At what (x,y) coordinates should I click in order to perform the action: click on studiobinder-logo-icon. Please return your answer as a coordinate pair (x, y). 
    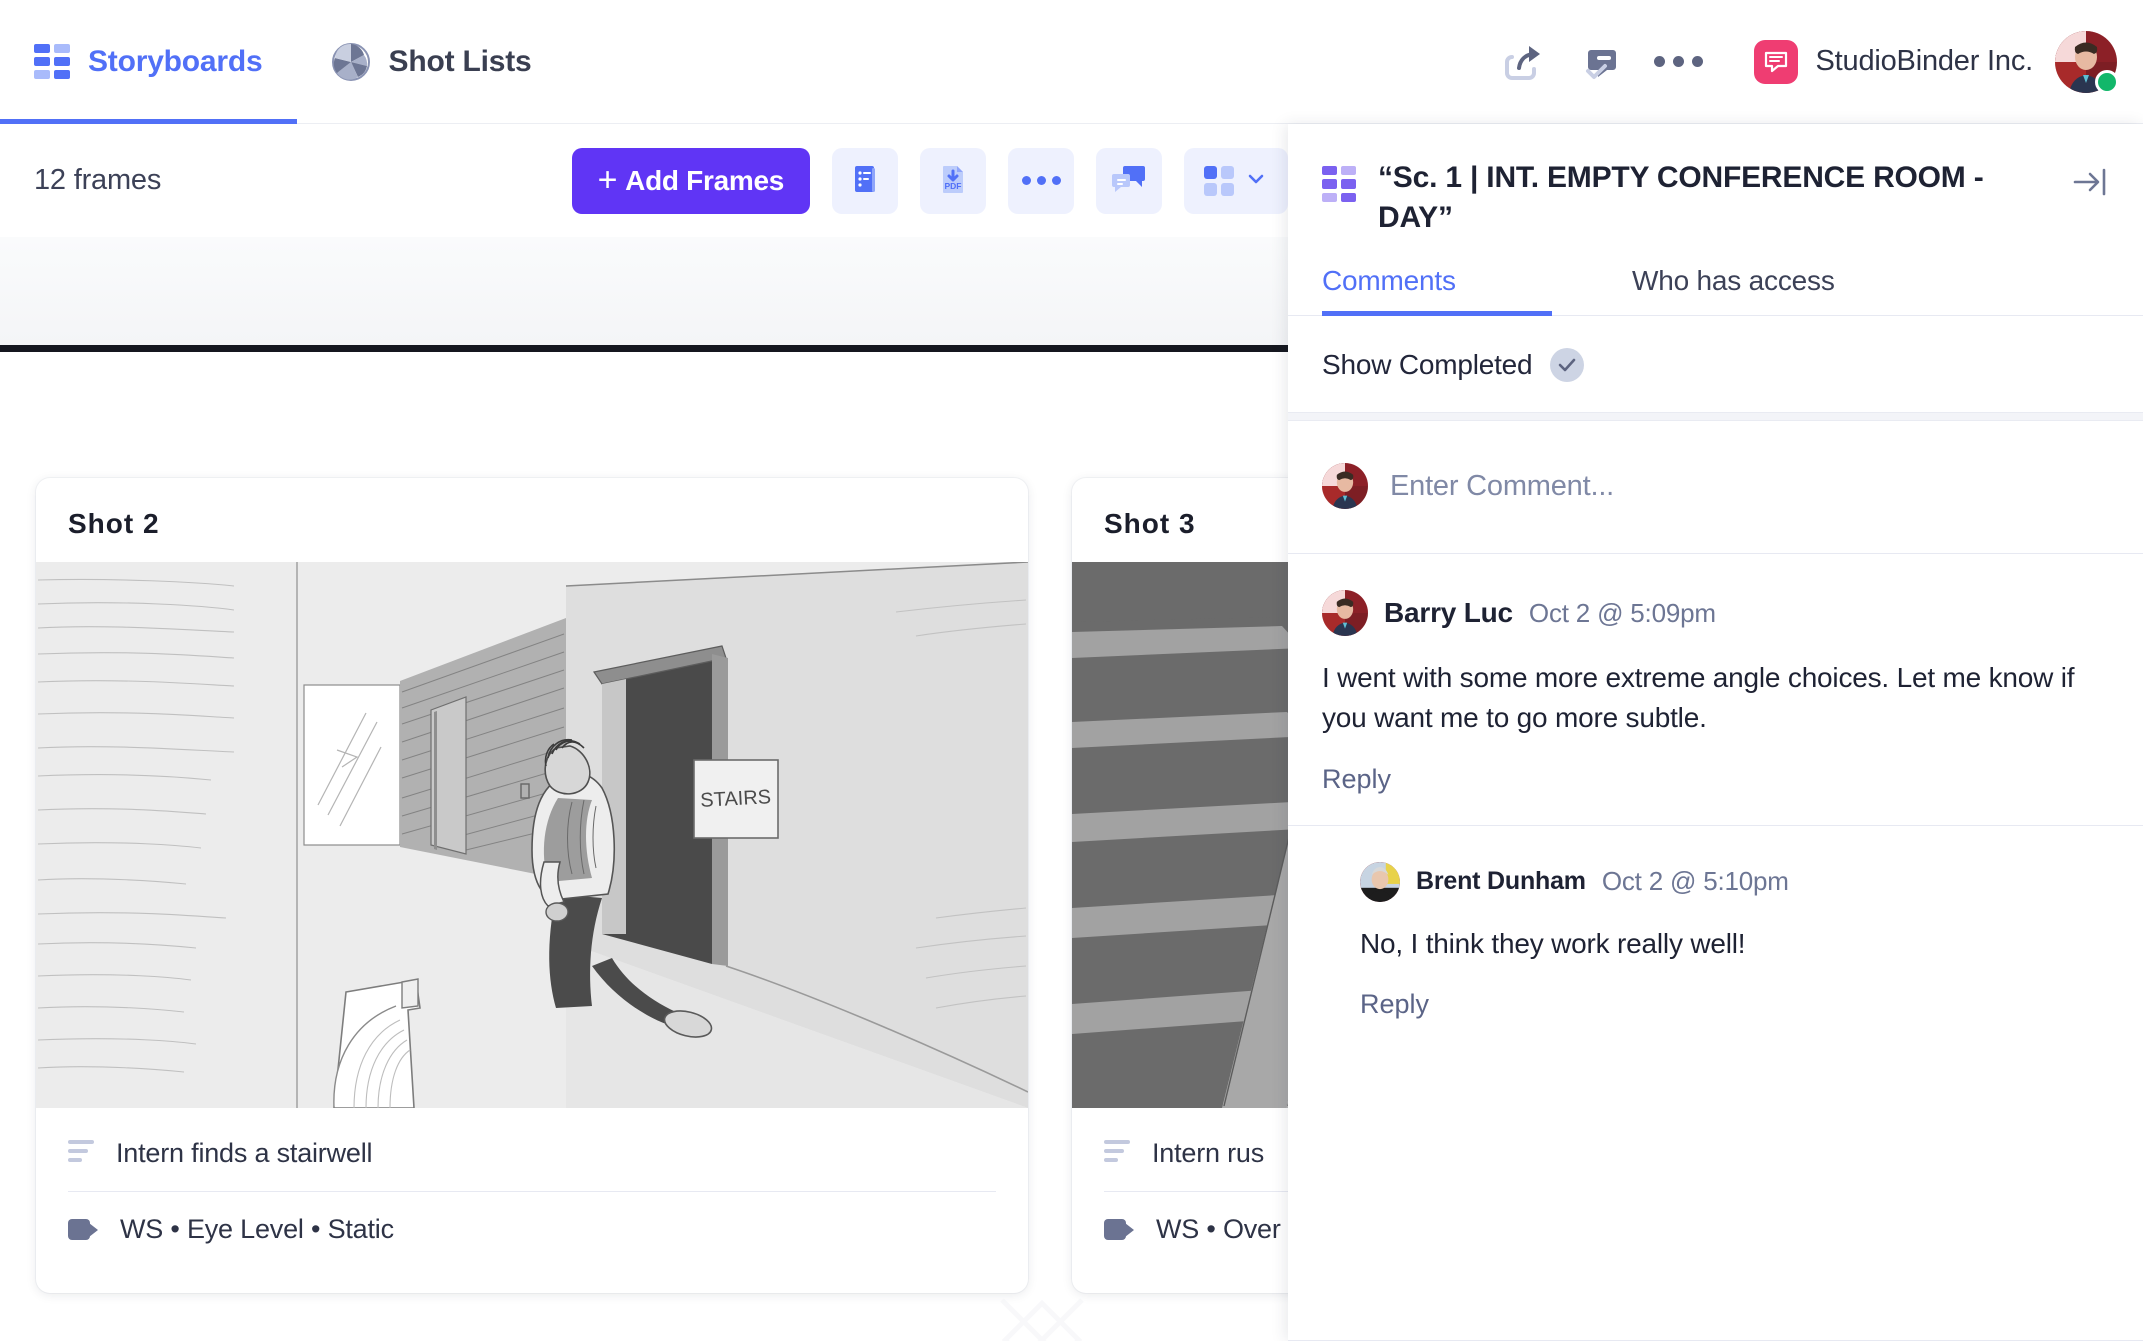
    Looking at the image, I should click on (1775, 61).